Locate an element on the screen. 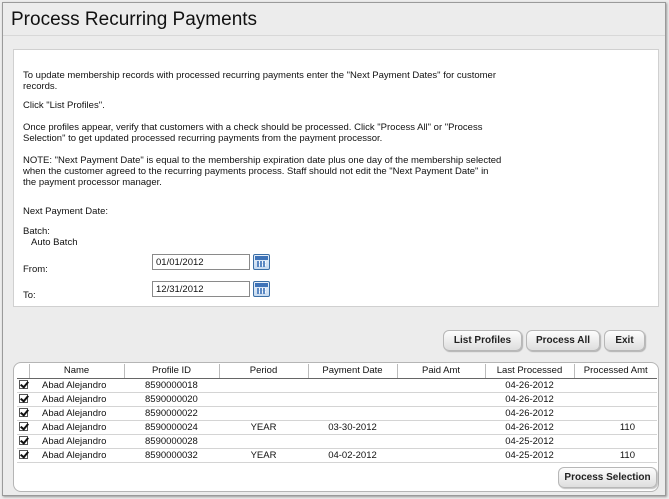 The height and width of the screenshot is (499, 669). list-profiles-button: List Profiles is located at coordinates (482, 340).